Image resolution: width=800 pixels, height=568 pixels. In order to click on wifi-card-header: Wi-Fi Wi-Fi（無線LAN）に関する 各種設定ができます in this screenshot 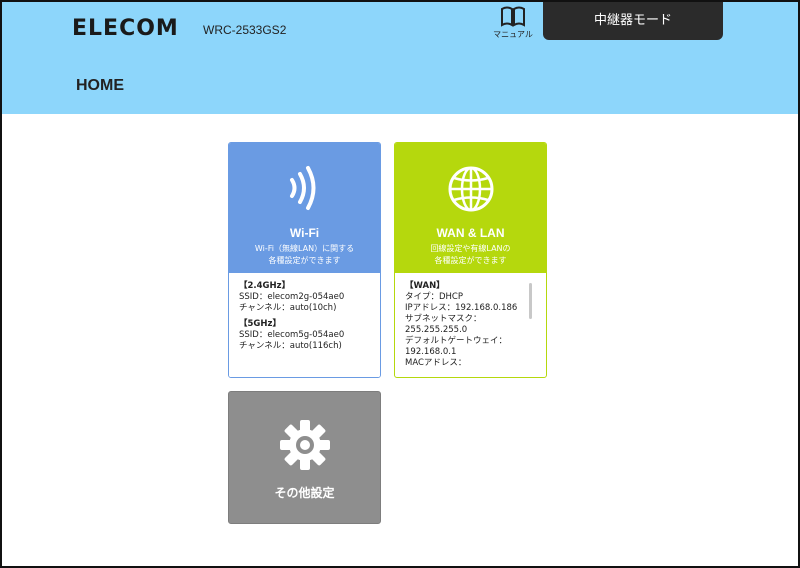, I will do `click(304, 208)`.